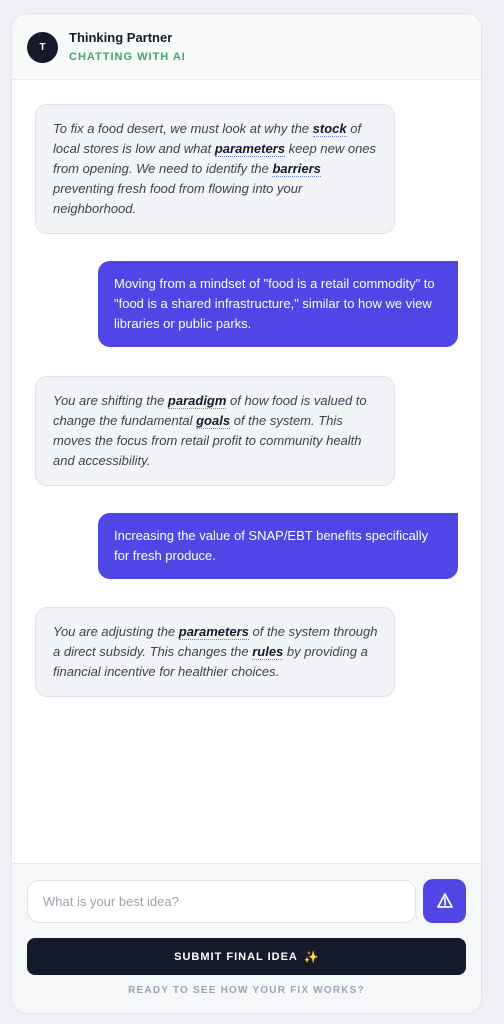 This screenshot has width=504, height=1024. Describe the element at coordinates (329, 129) in the screenshot. I see `keyword-term: stock` at that location.